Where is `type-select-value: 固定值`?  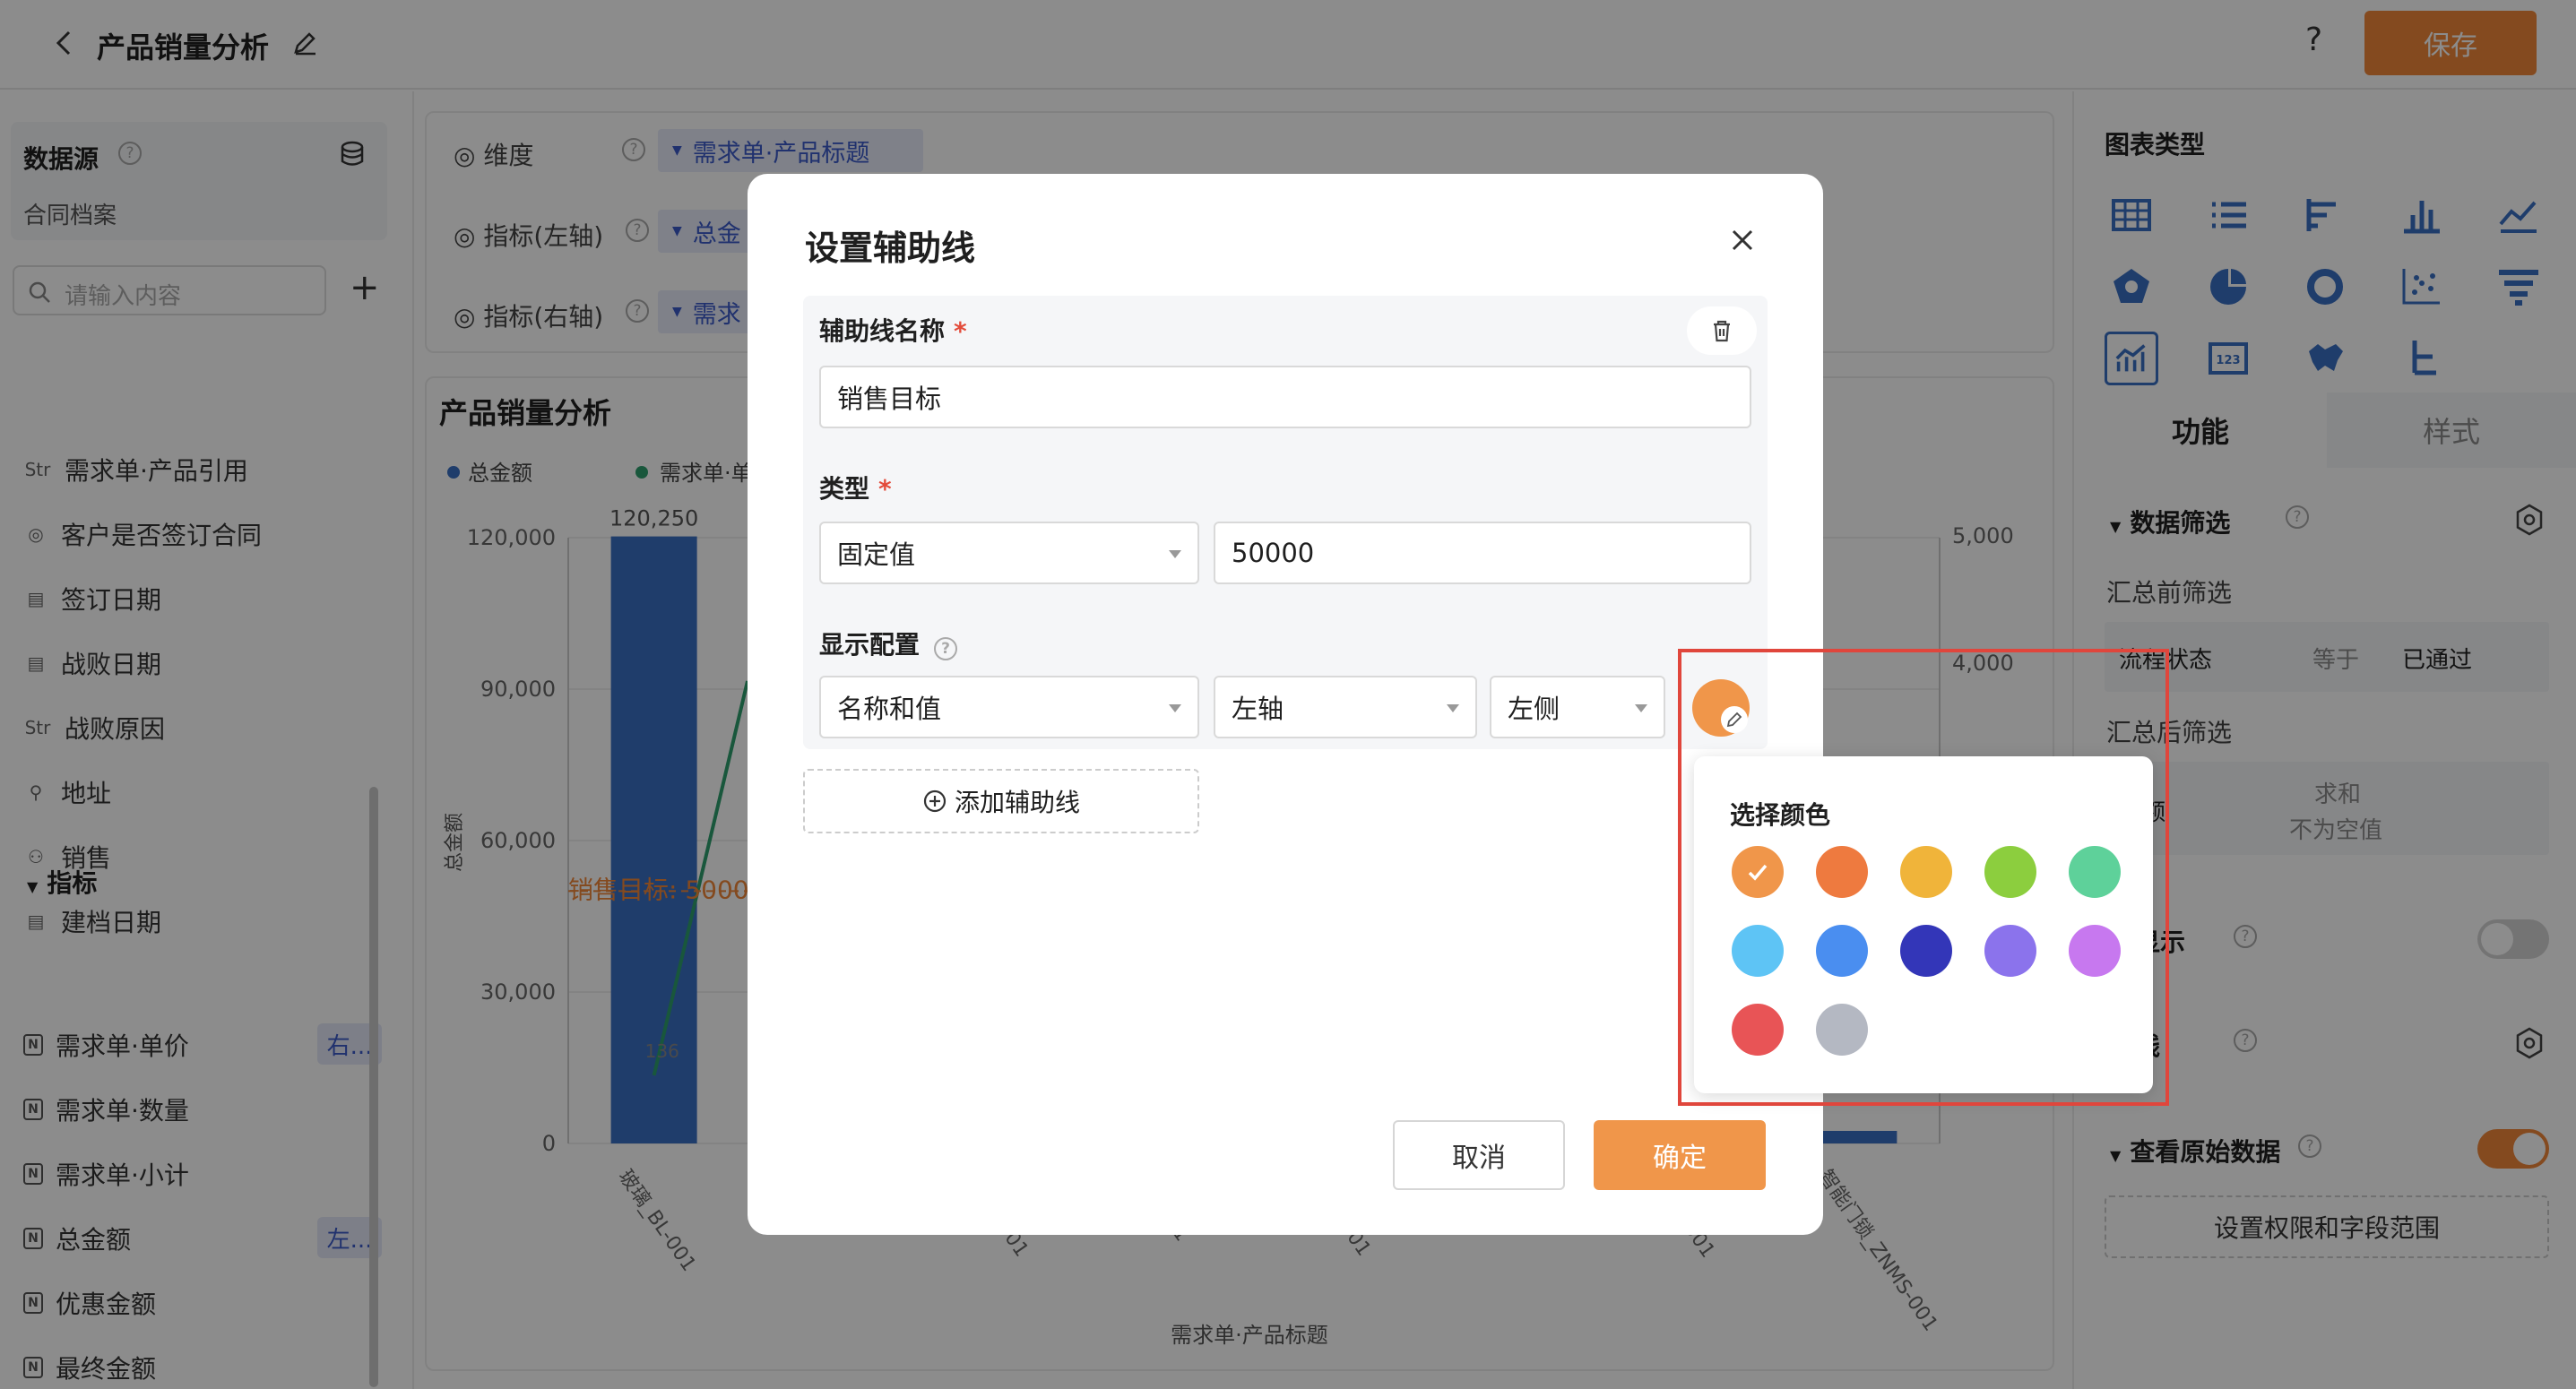 type-select-value: 固定值 is located at coordinates (876, 554).